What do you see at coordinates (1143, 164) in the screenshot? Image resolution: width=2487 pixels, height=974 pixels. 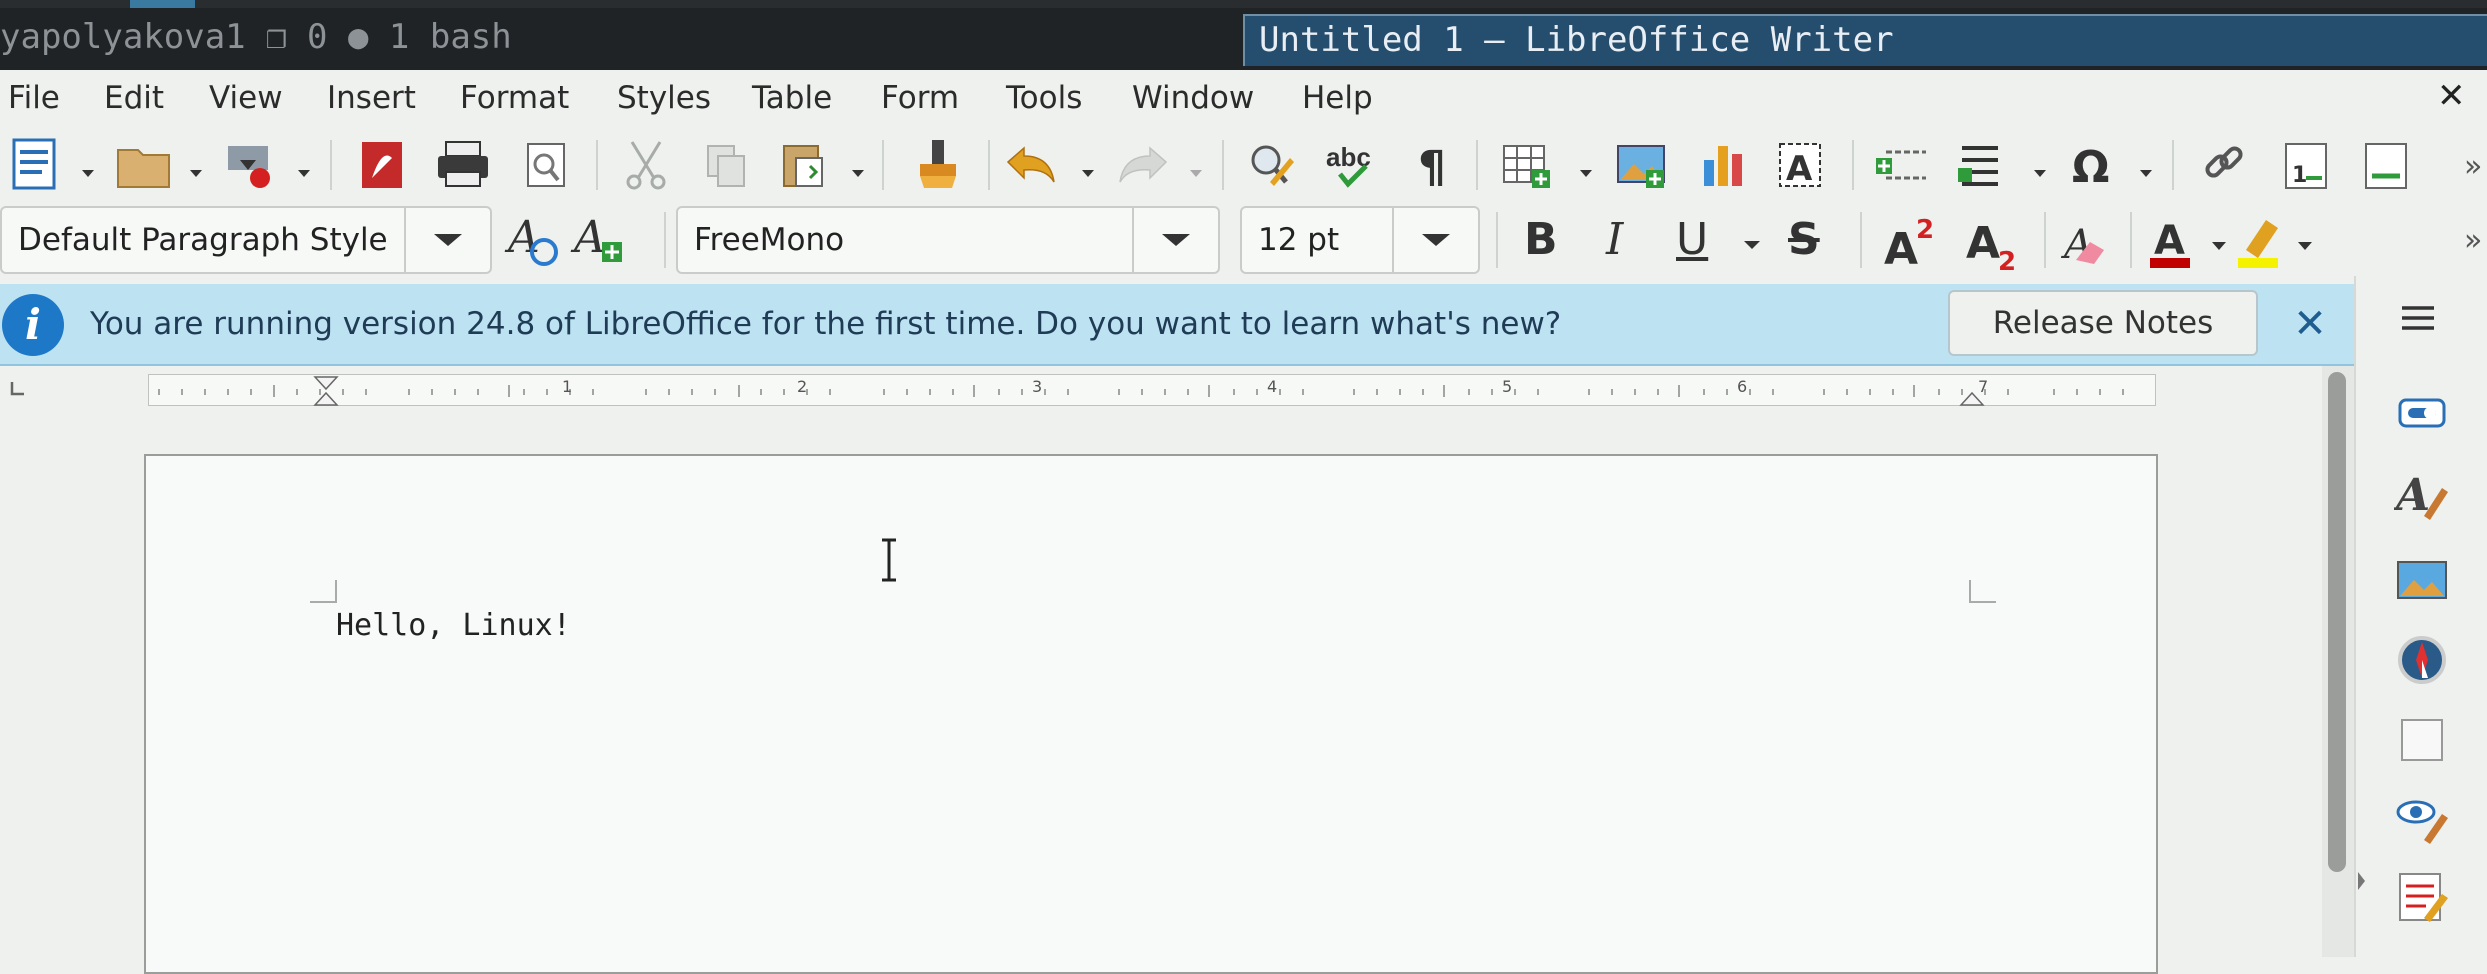 I see `redo-icon` at bounding box center [1143, 164].